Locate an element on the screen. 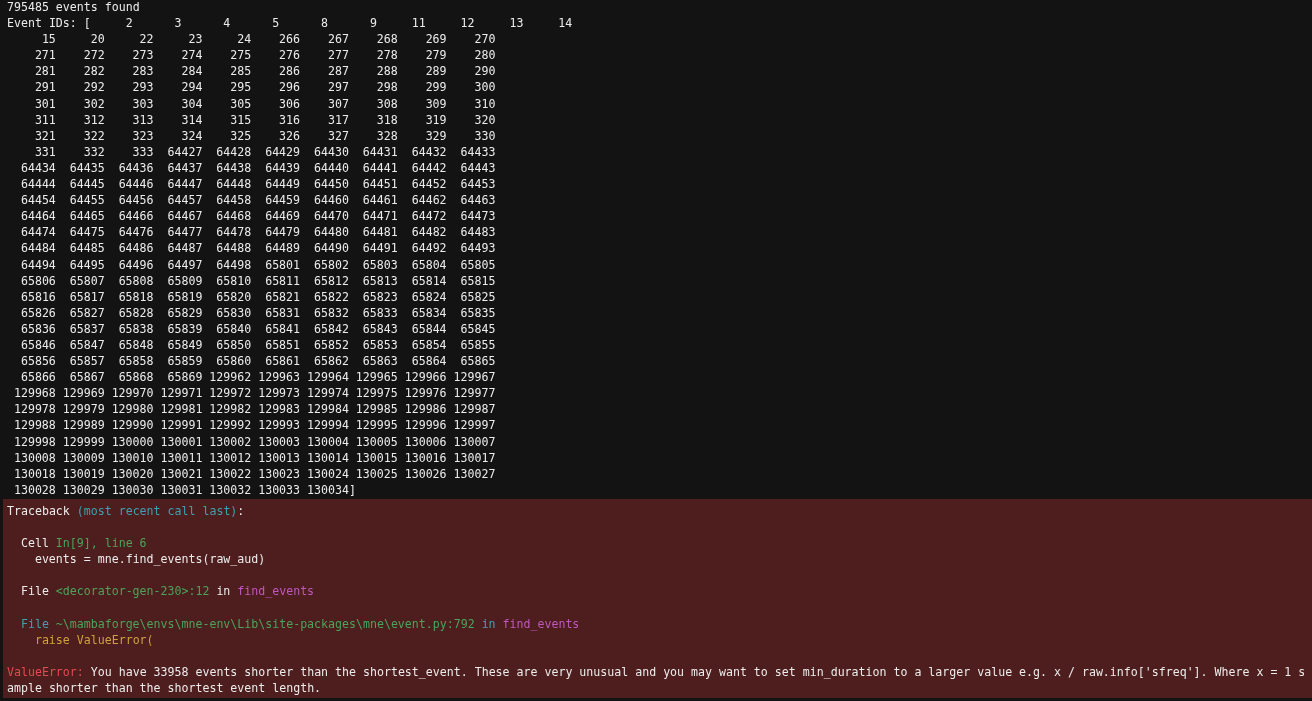  event-id: 64486 is located at coordinates (136, 248).